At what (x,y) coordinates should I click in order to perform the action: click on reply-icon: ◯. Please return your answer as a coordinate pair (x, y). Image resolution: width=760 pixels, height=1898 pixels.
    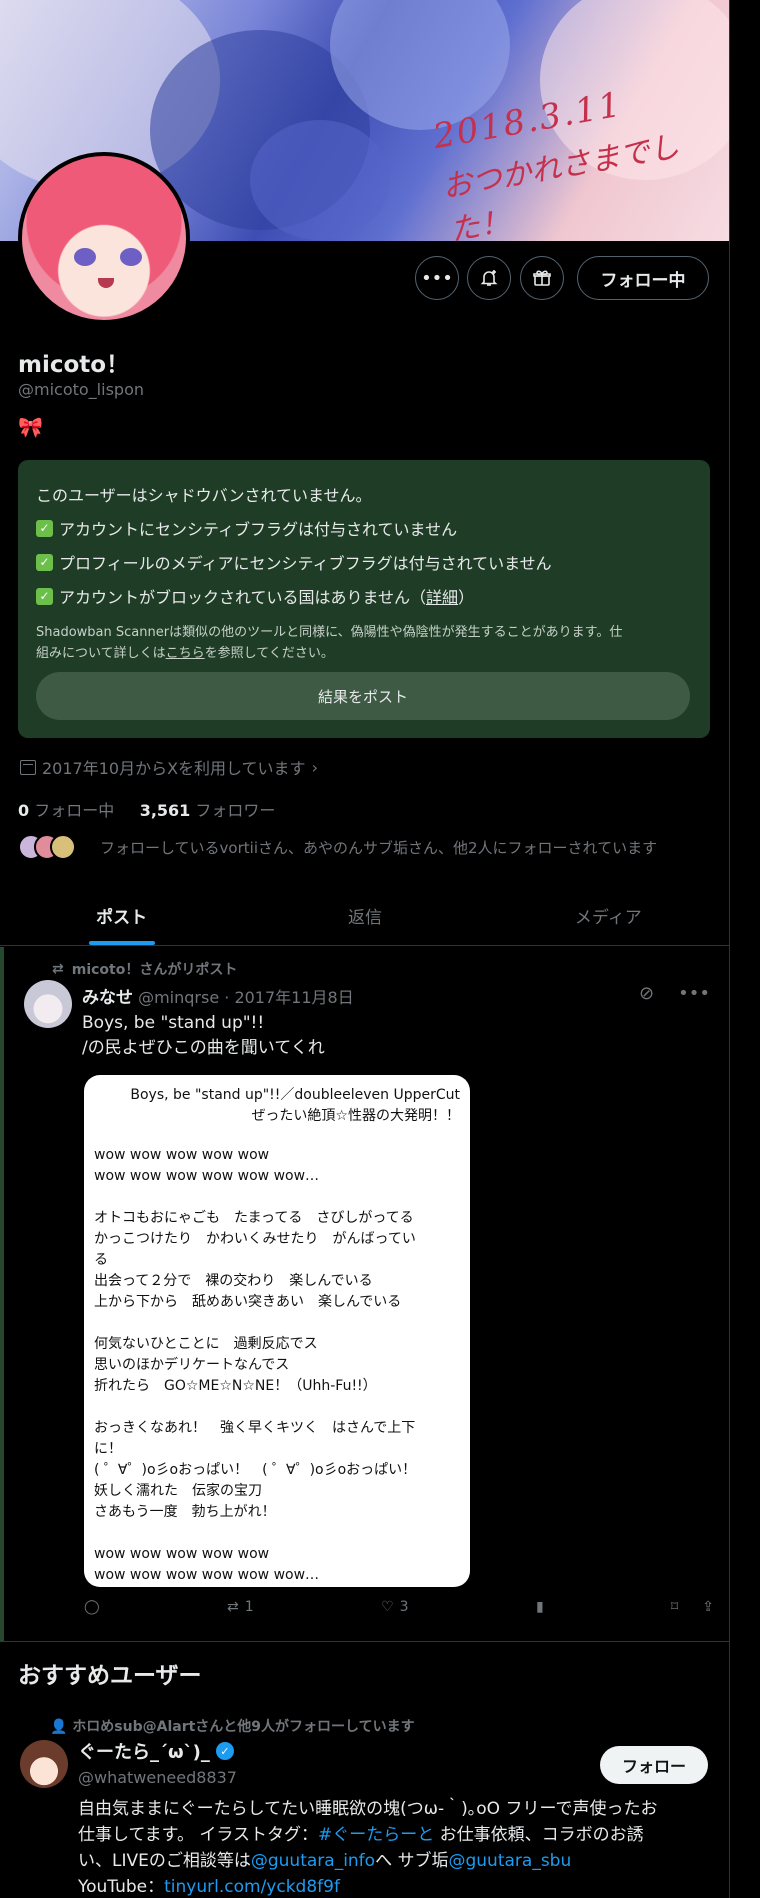
    Looking at the image, I should click on (92, 1607).